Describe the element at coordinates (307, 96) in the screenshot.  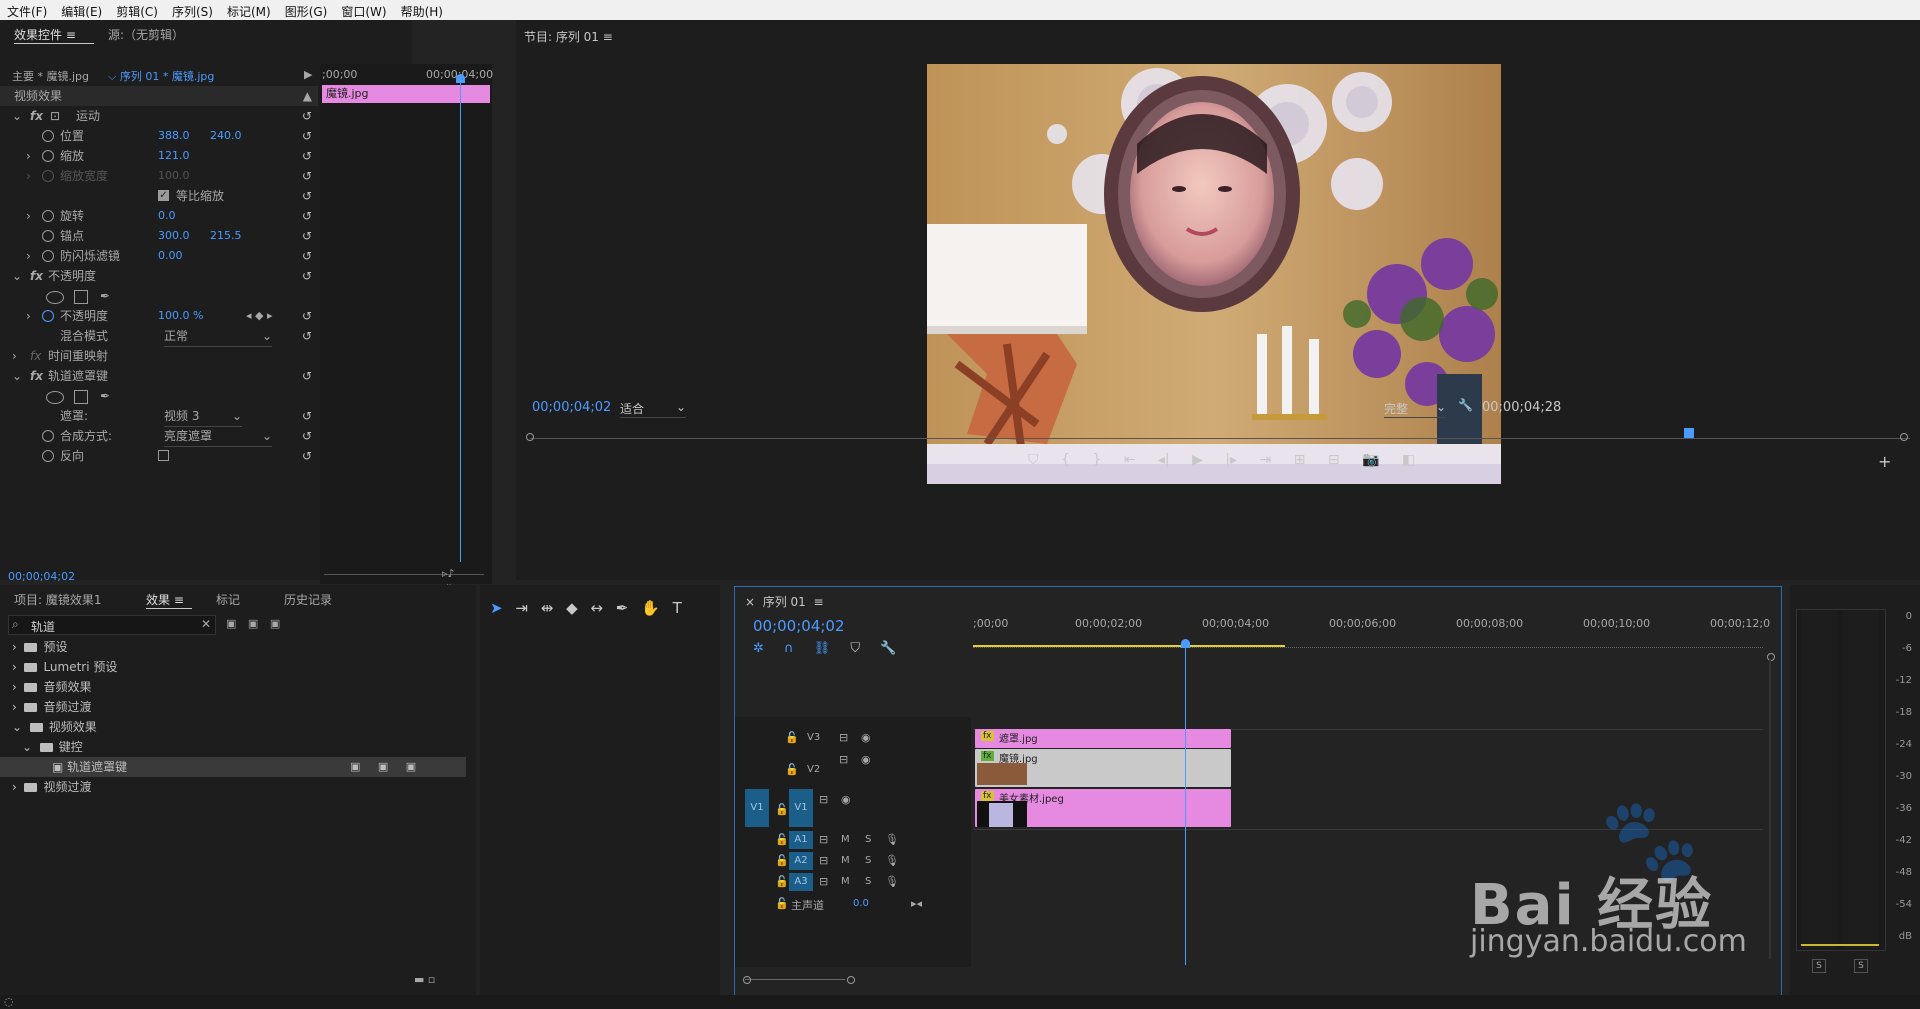
I see `scroll-up-icon: ▲` at that location.